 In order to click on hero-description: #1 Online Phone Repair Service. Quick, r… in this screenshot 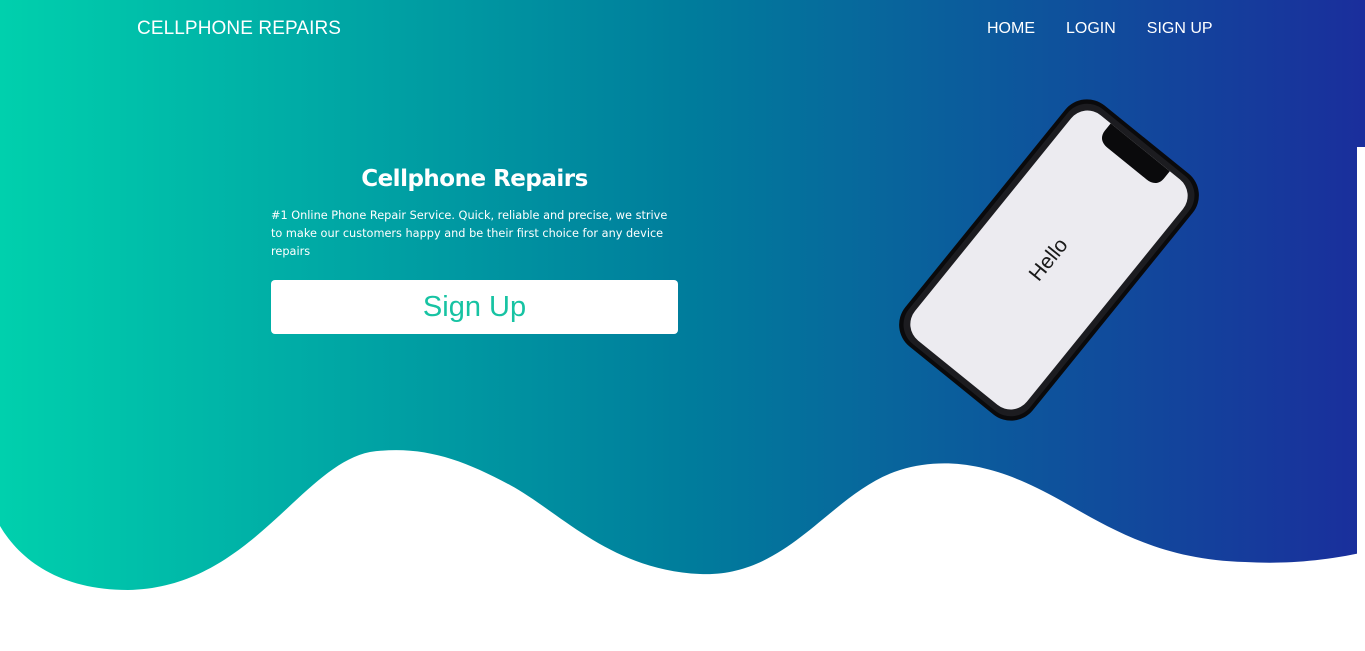, I will do `click(469, 233)`.